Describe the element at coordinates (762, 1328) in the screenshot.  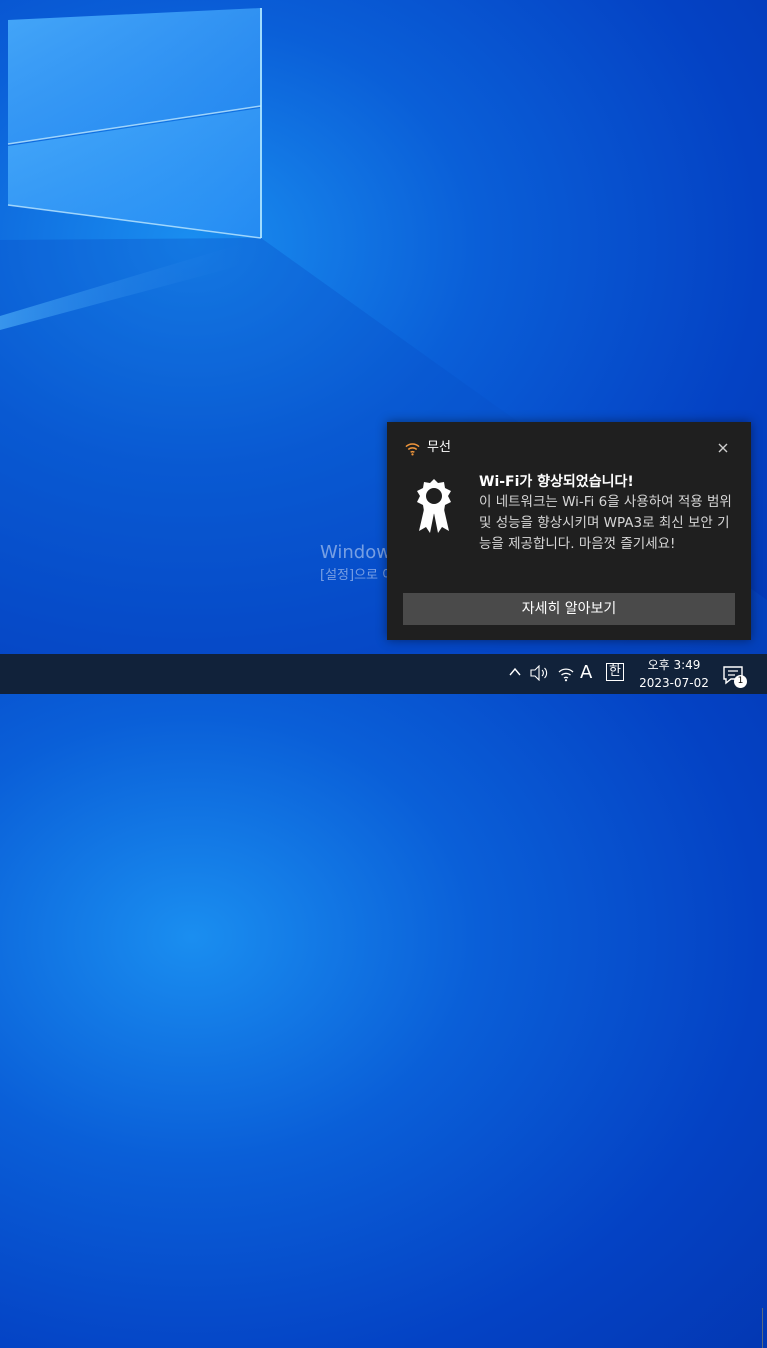
I see `show-desktop-button` at that location.